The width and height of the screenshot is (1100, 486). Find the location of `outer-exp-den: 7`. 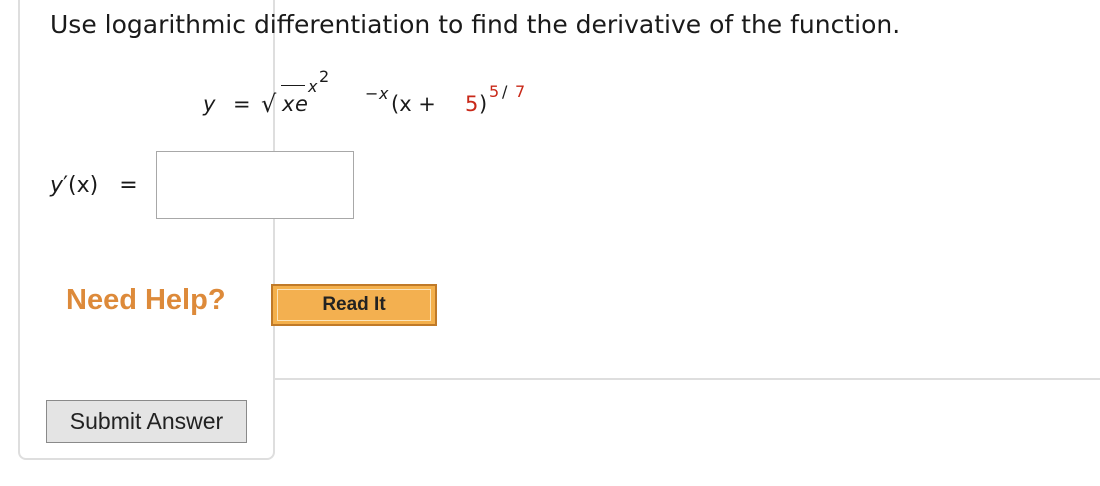

outer-exp-den: 7 is located at coordinates (520, 91).